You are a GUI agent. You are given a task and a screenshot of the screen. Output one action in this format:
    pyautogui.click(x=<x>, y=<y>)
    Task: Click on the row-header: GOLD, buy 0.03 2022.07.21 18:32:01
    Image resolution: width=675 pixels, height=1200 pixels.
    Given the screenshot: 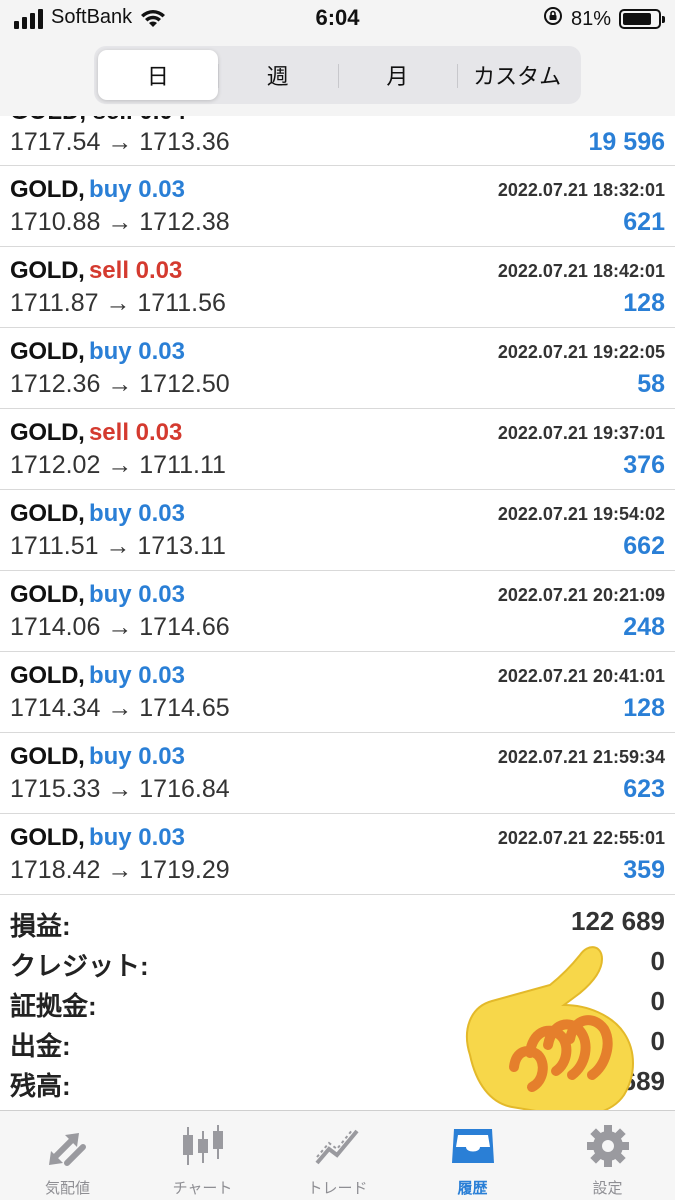 What is the action you would take?
    pyautogui.click(x=337, y=191)
    